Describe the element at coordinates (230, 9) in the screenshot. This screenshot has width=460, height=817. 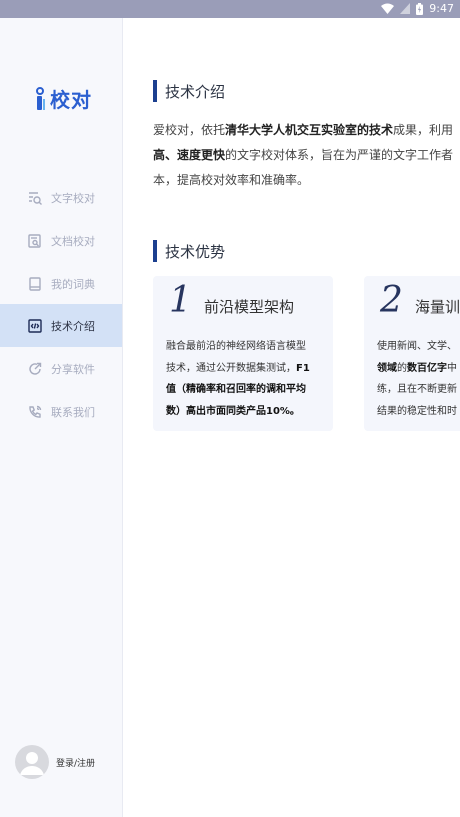
I see `status-bar: 9:47` at that location.